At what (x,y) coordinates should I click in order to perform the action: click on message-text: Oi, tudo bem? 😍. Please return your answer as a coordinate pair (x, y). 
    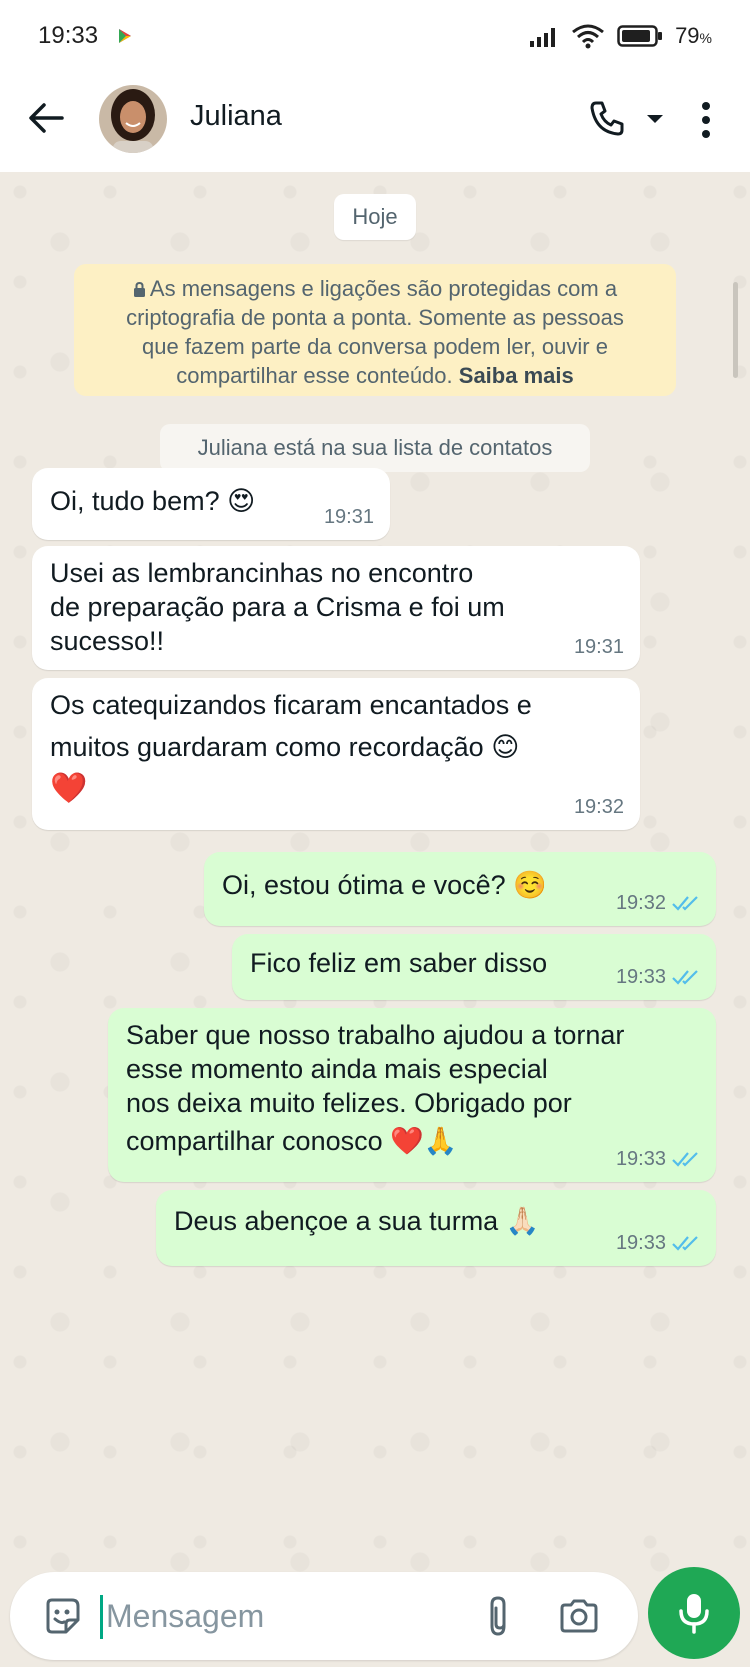
    Looking at the image, I should click on (153, 501).